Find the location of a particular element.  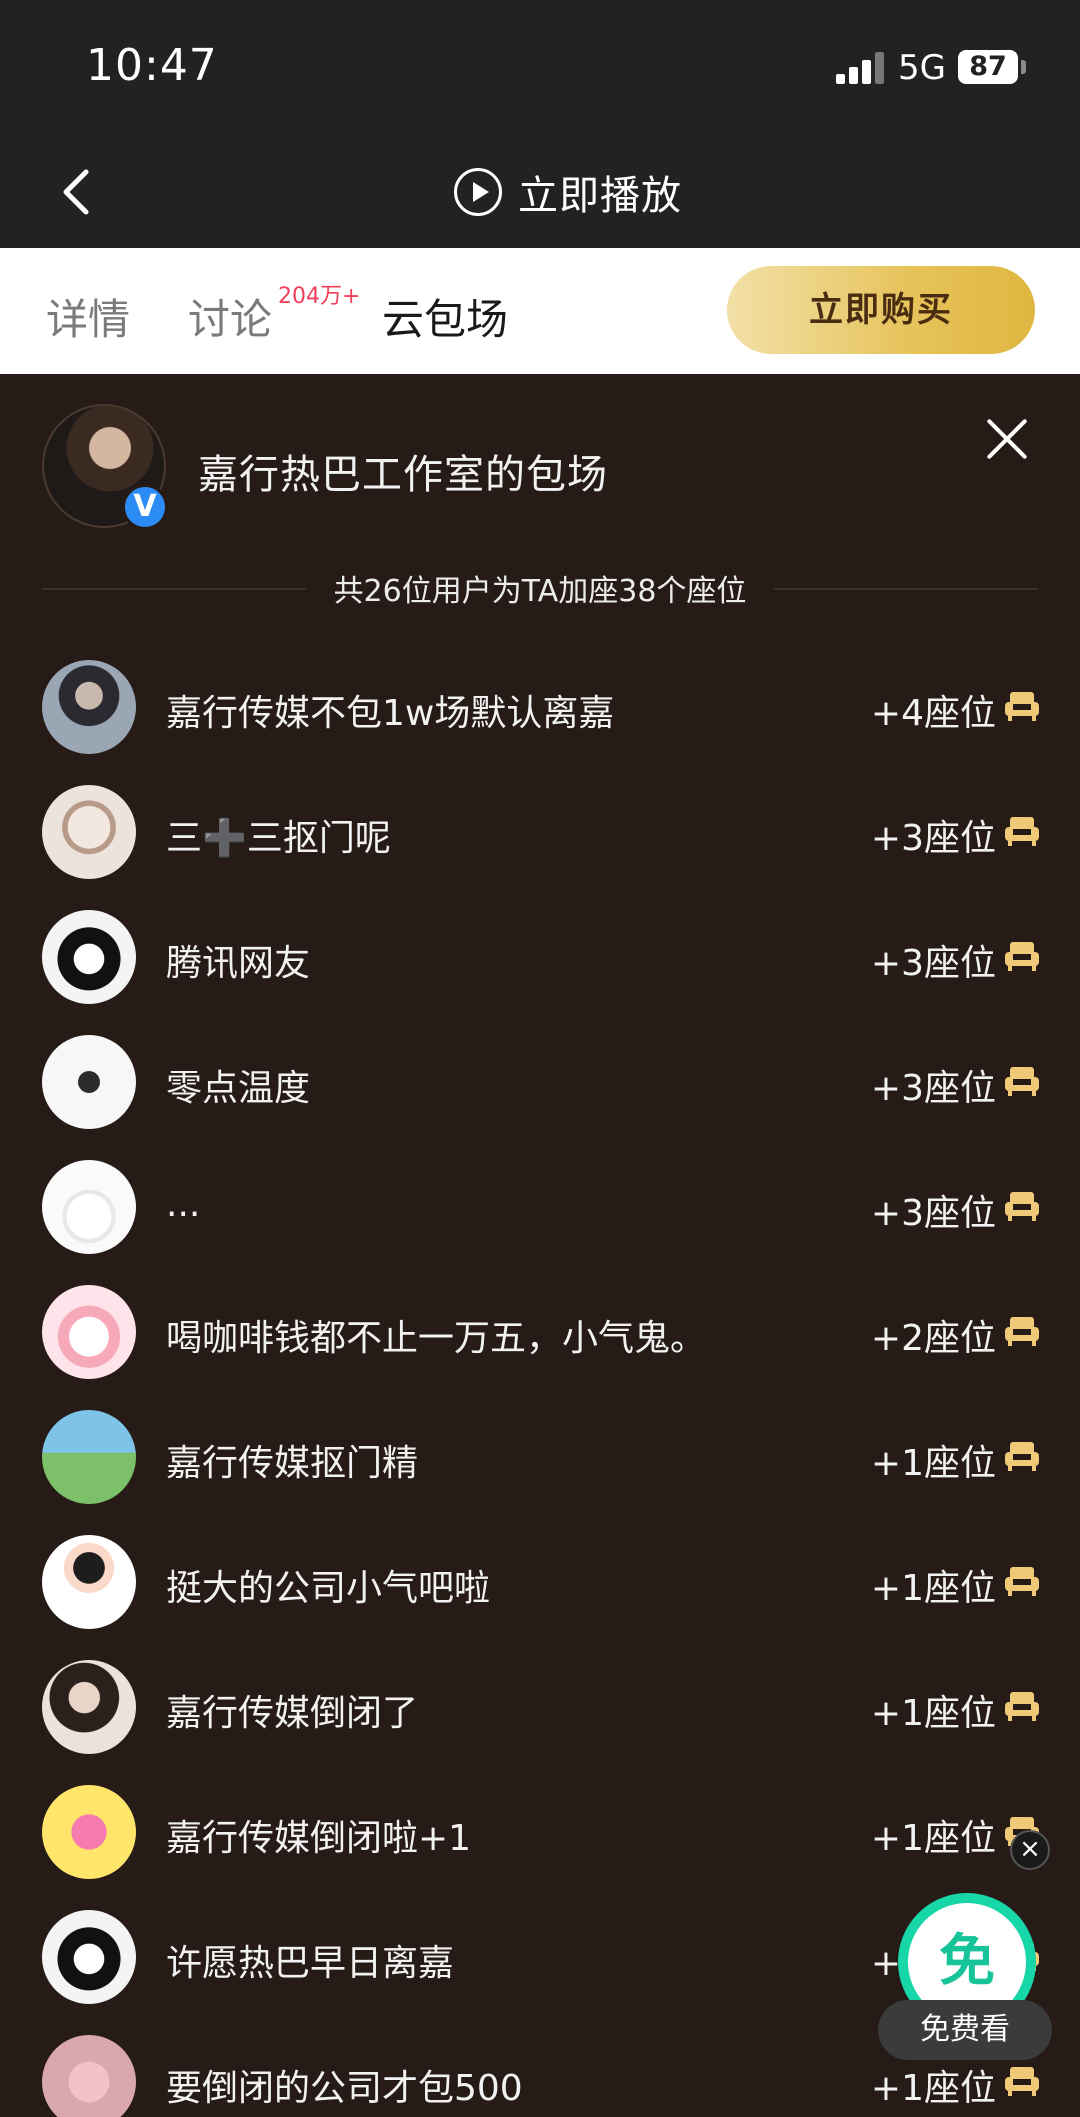

user-name: 要倒闭的公司才包500 is located at coordinates (344, 2088).